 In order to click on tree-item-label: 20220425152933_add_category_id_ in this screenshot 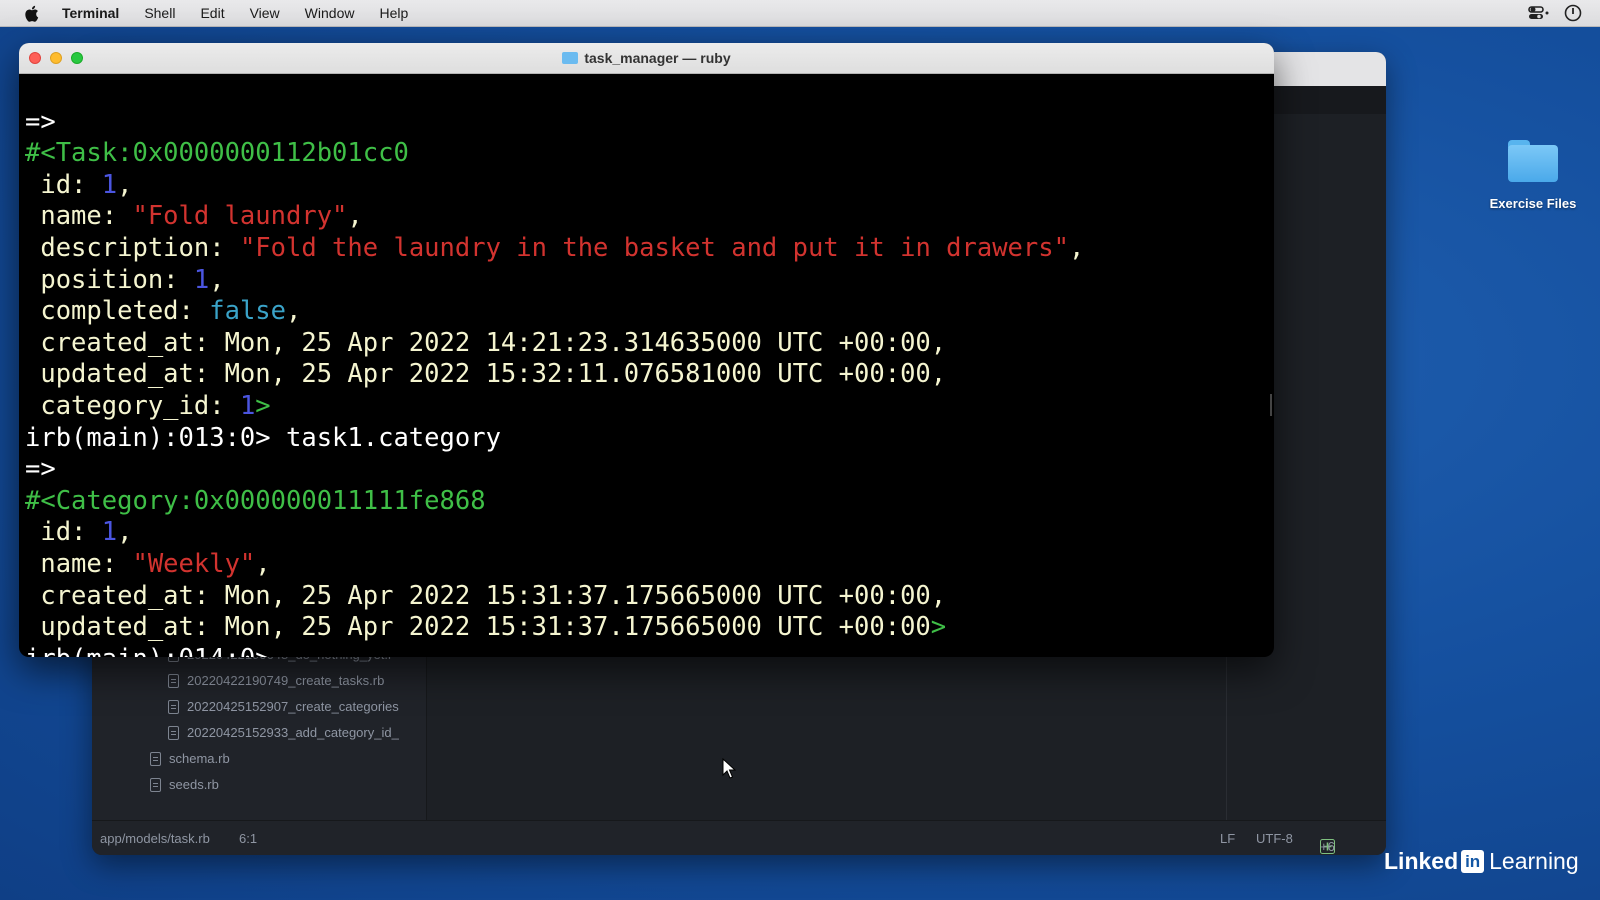, I will do `click(293, 732)`.